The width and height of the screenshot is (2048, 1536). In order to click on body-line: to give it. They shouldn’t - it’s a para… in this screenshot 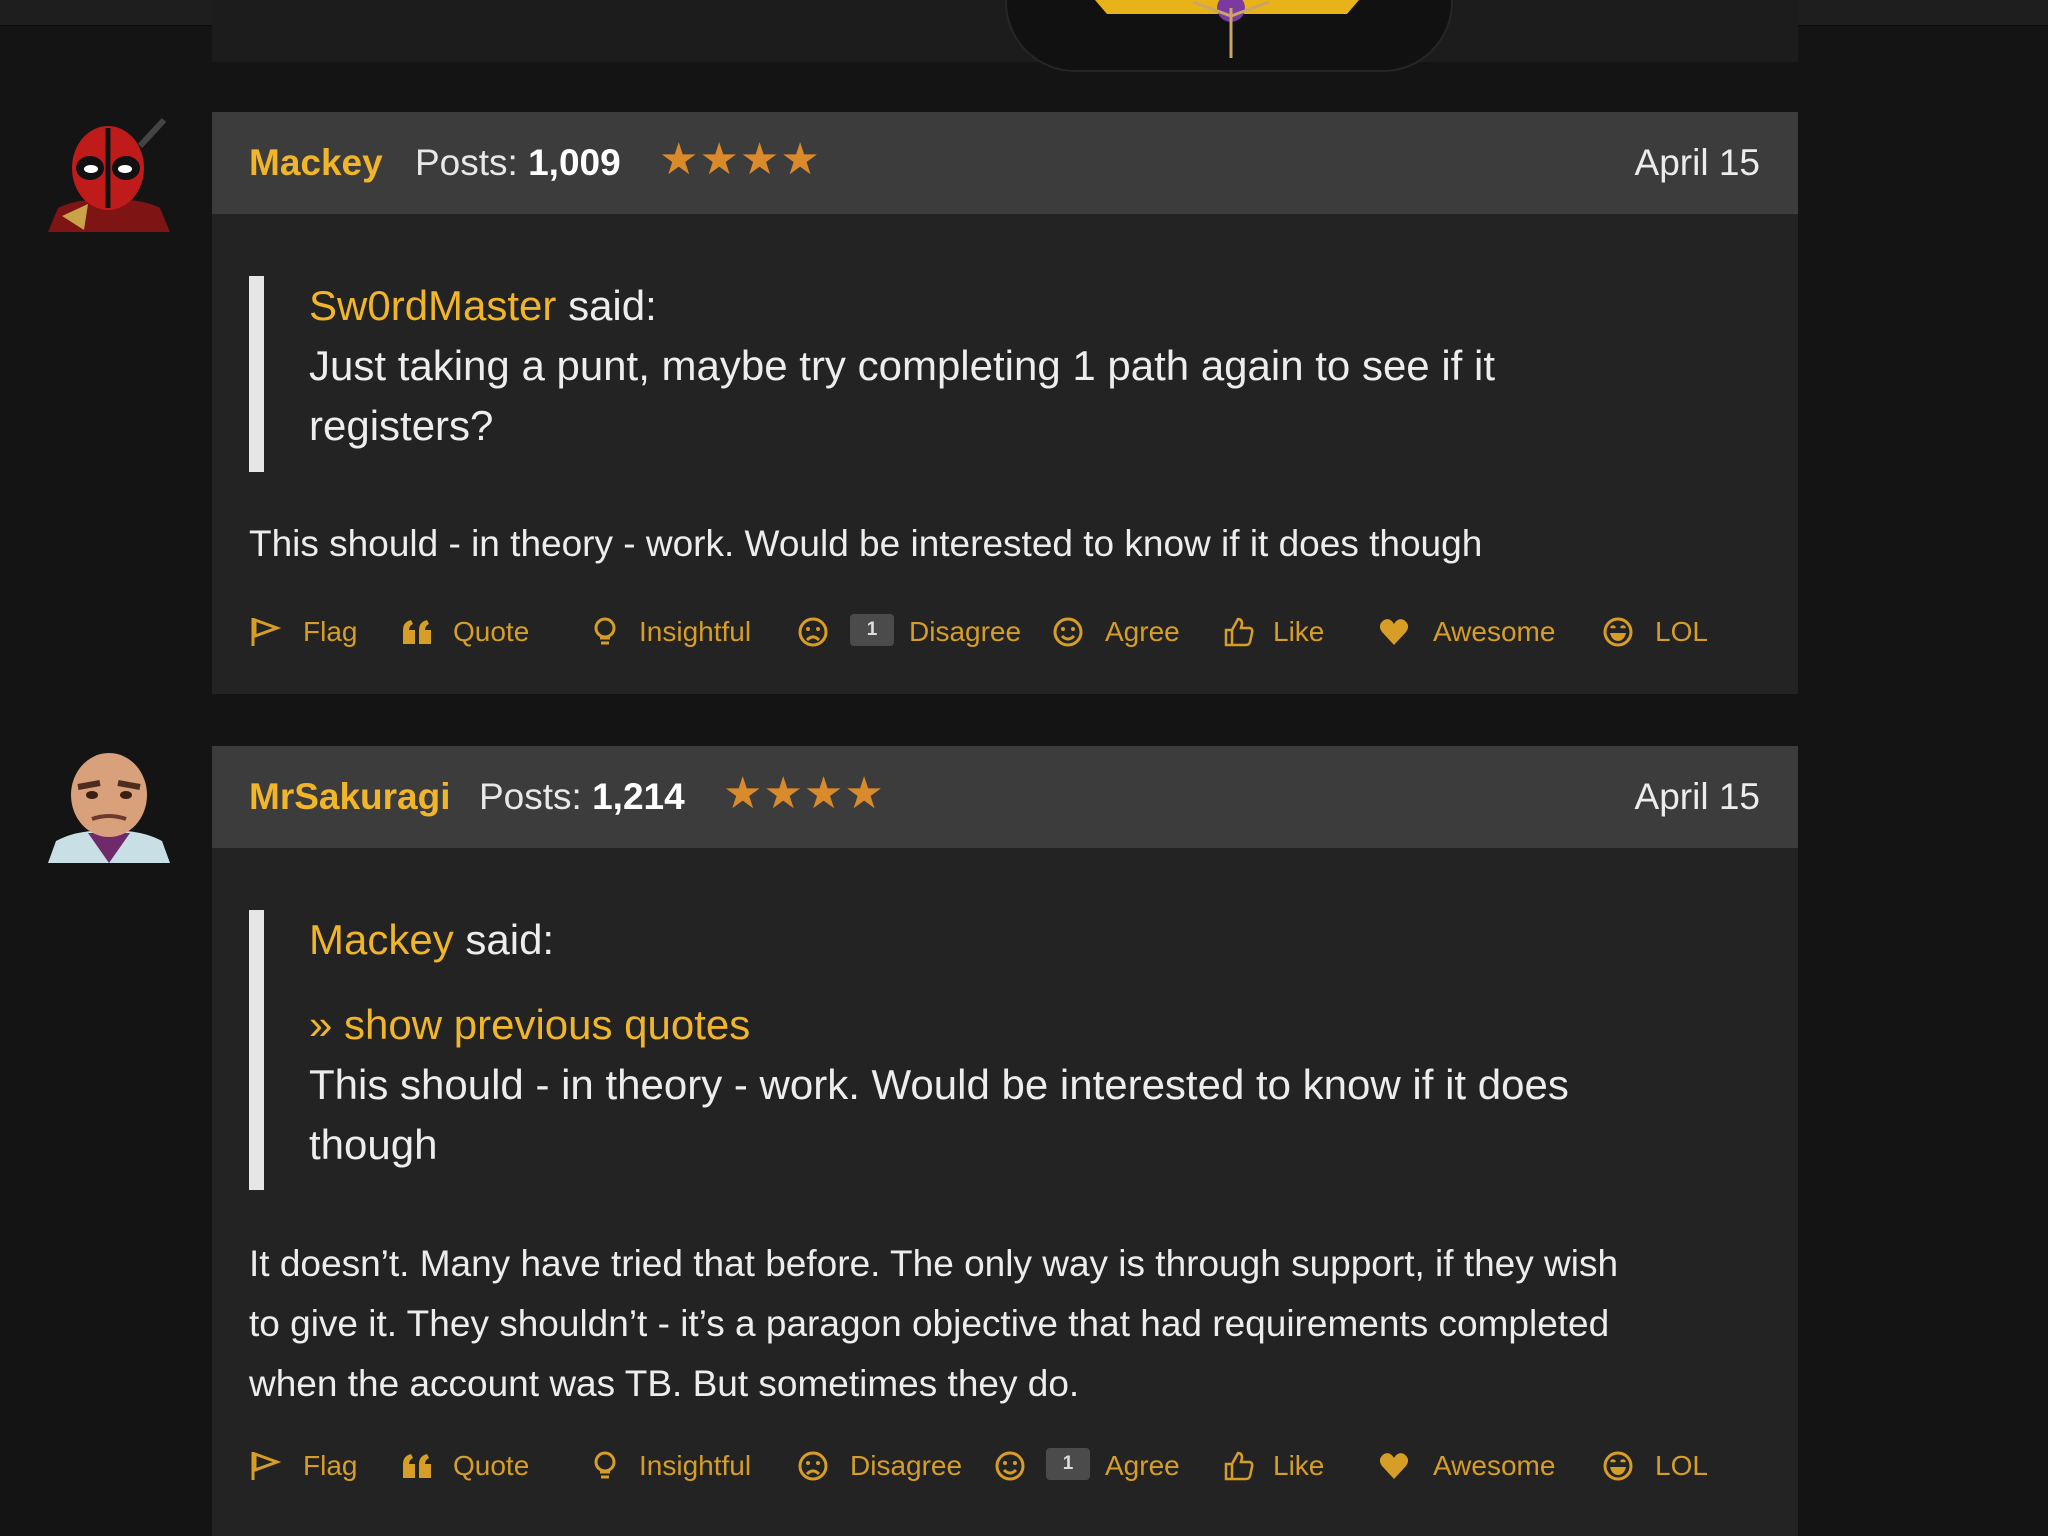, I will do `click(929, 1323)`.